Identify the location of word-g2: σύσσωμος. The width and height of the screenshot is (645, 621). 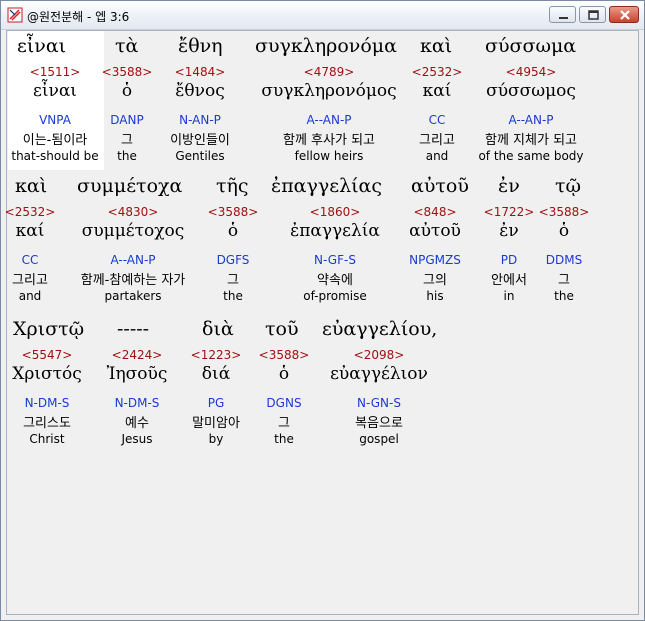
(531, 91).